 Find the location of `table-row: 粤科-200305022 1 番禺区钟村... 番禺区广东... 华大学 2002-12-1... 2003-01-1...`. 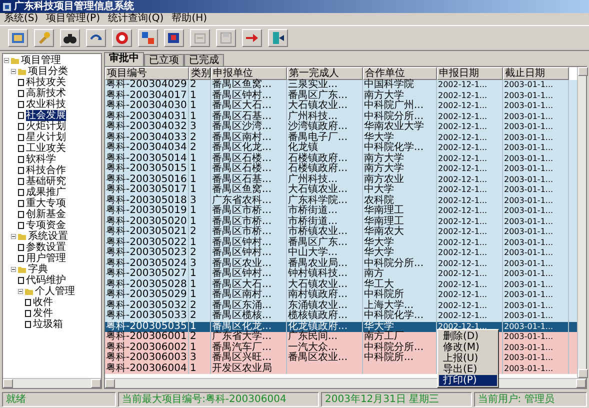

table-row: 粤科-200305022 1 番禺区钟村... 番禺区广东... 华大学 2002-12-1... 2003-01-1... is located at coordinates (341, 243).